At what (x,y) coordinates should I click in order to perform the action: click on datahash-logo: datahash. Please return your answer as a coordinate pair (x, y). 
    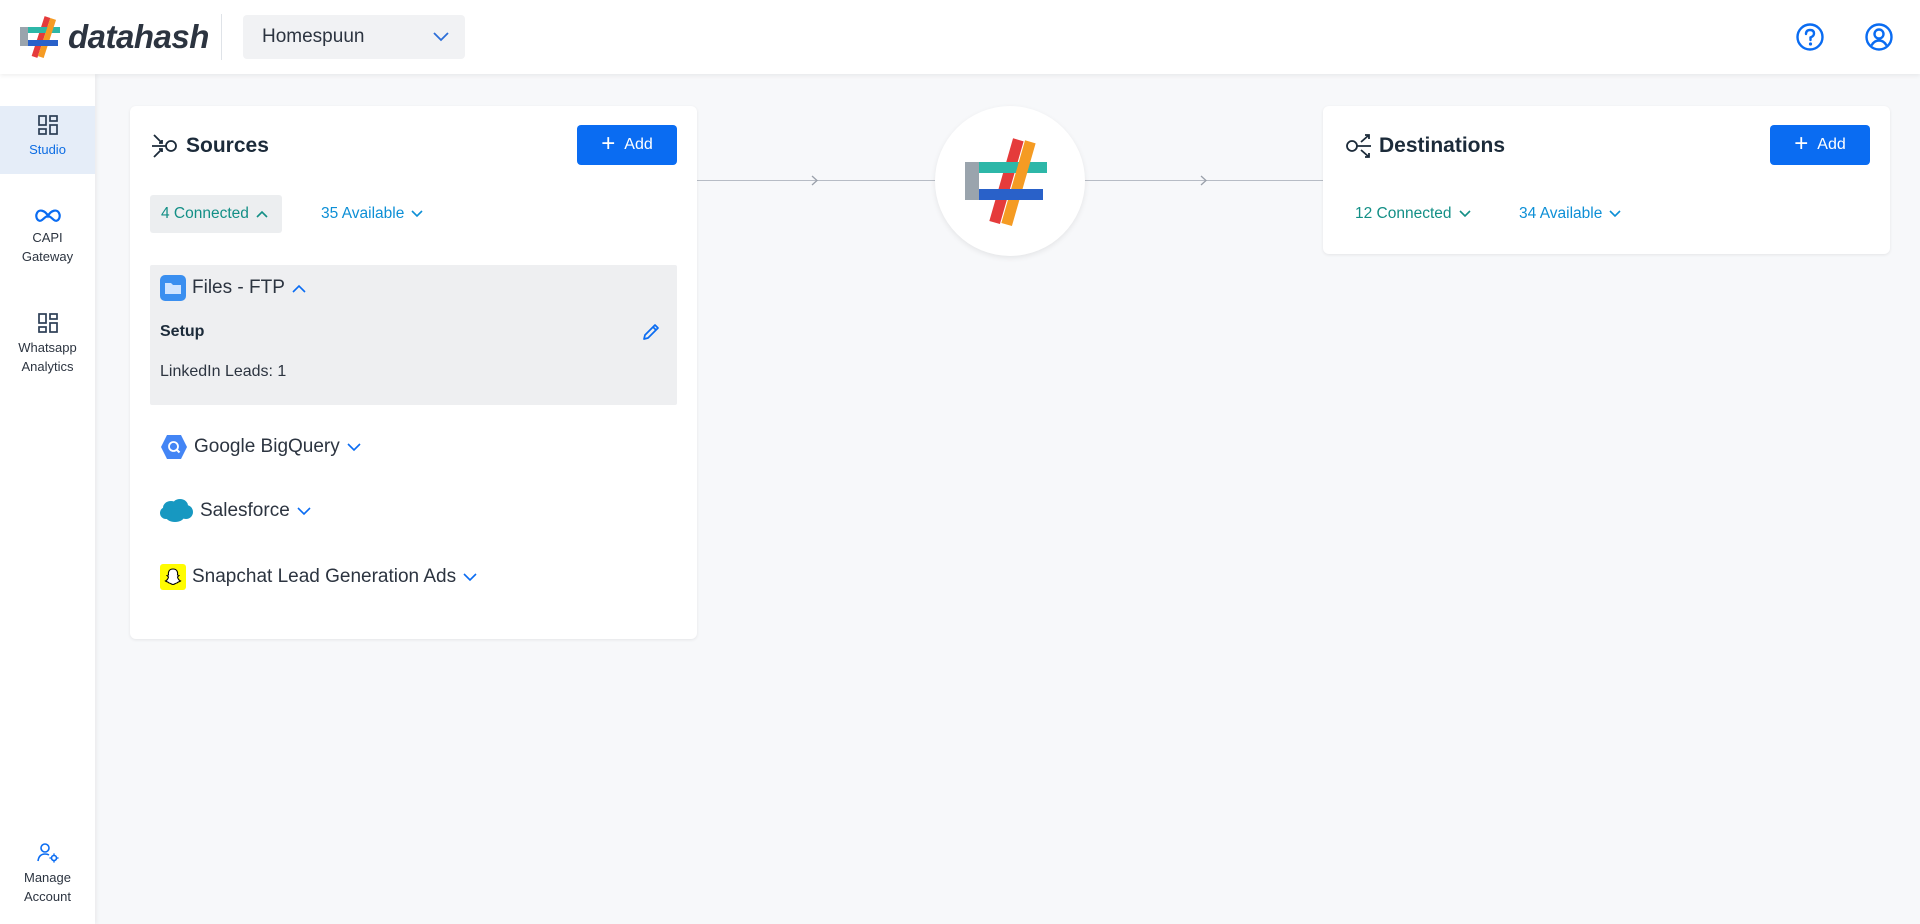
    Looking at the image, I should click on (114, 37).